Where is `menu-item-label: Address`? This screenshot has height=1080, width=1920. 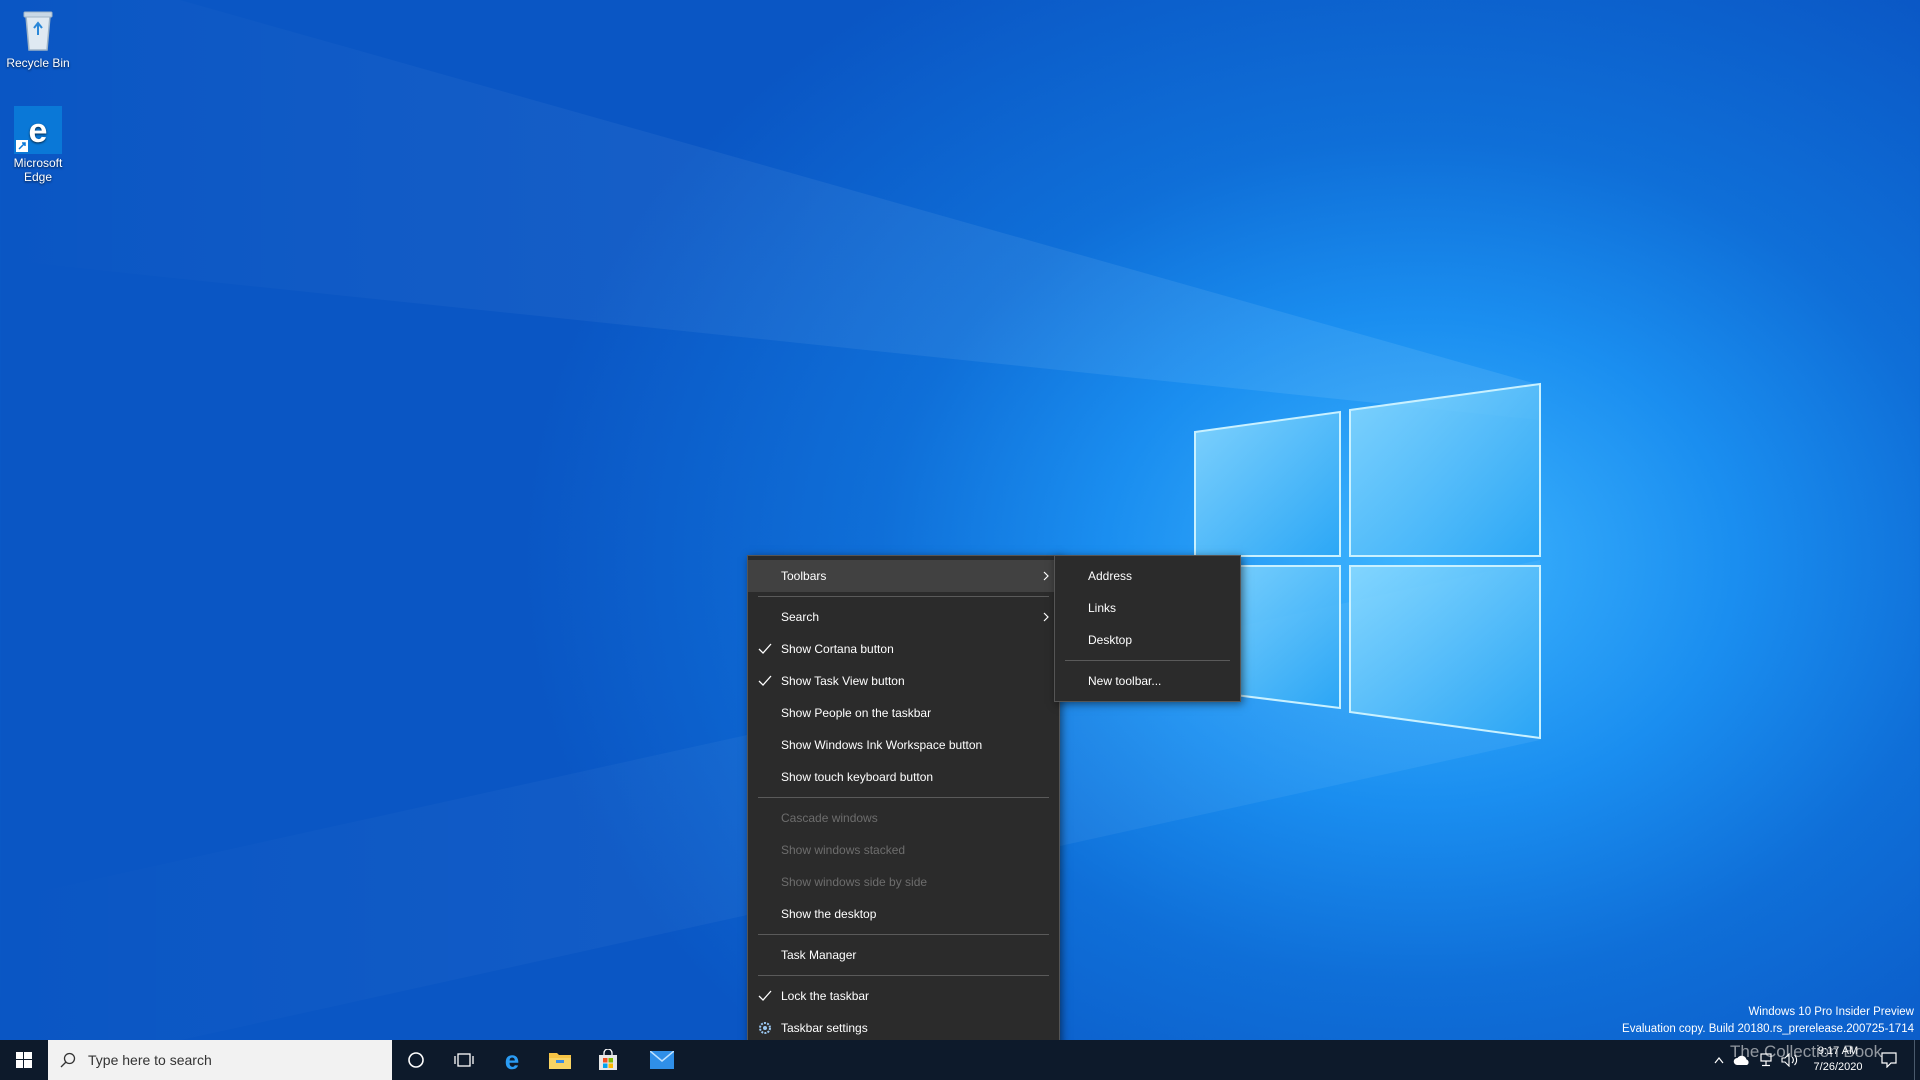
menu-item-label: Address is located at coordinates (1110, 576).